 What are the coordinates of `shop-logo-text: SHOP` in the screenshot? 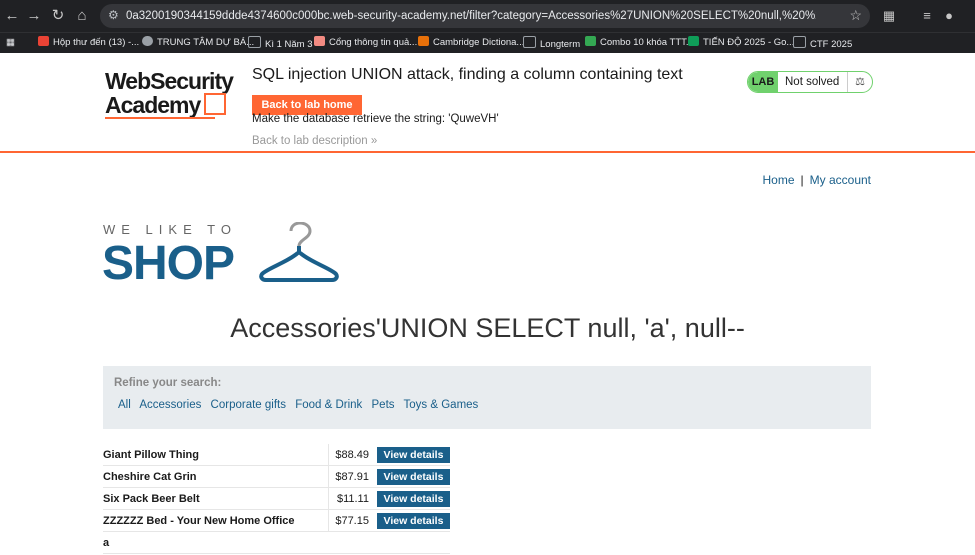 It's located at (168, 263).